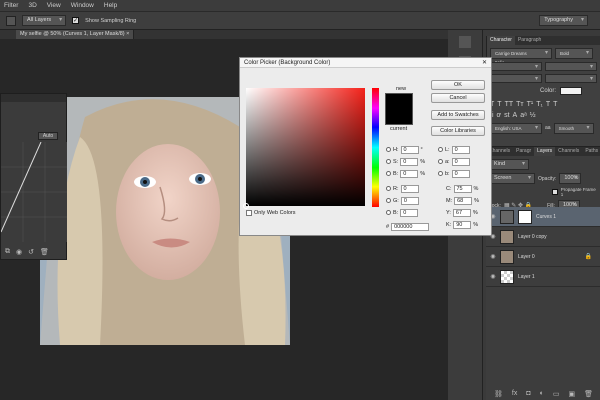 This screenshot has height=400, width=600. What do you see at coordinates (462, 224) in the screenshot?
I see `black-input: 90` at bounding box center [462, 224].